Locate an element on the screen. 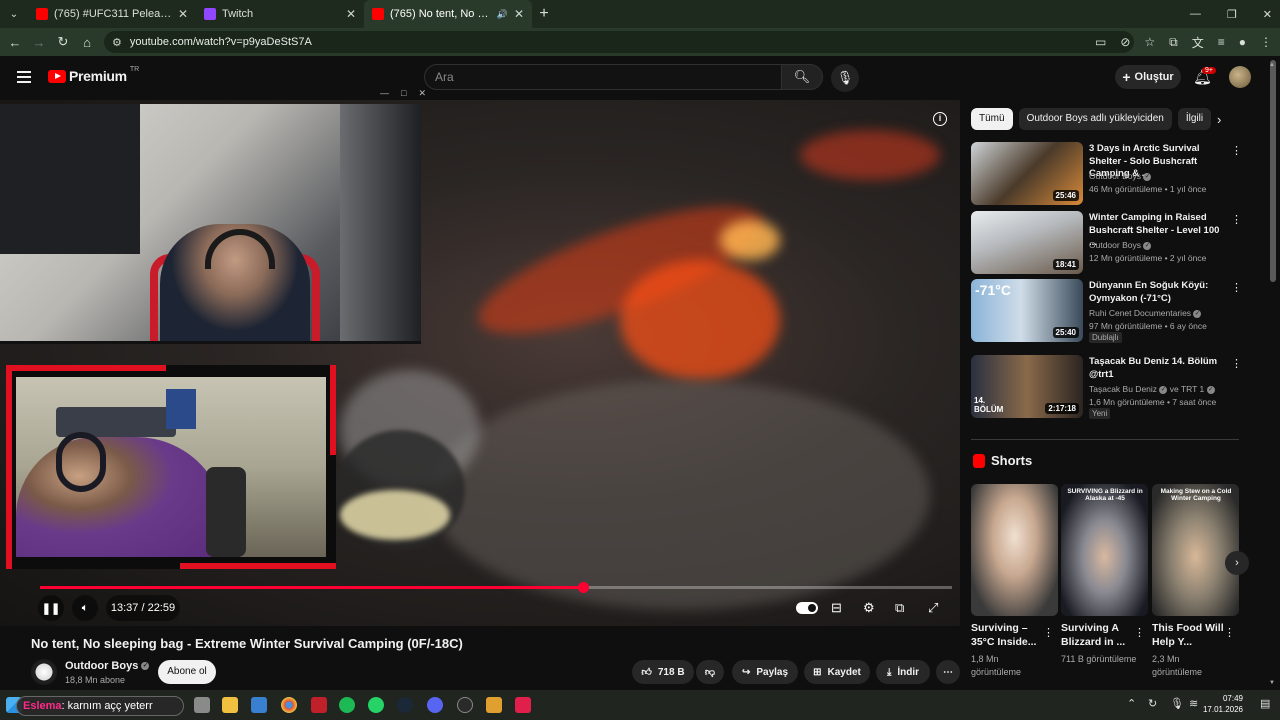 Image resolution: width=1280 pixels, height=720 pixels. chrome-icon is located at coordinates (289, 705).